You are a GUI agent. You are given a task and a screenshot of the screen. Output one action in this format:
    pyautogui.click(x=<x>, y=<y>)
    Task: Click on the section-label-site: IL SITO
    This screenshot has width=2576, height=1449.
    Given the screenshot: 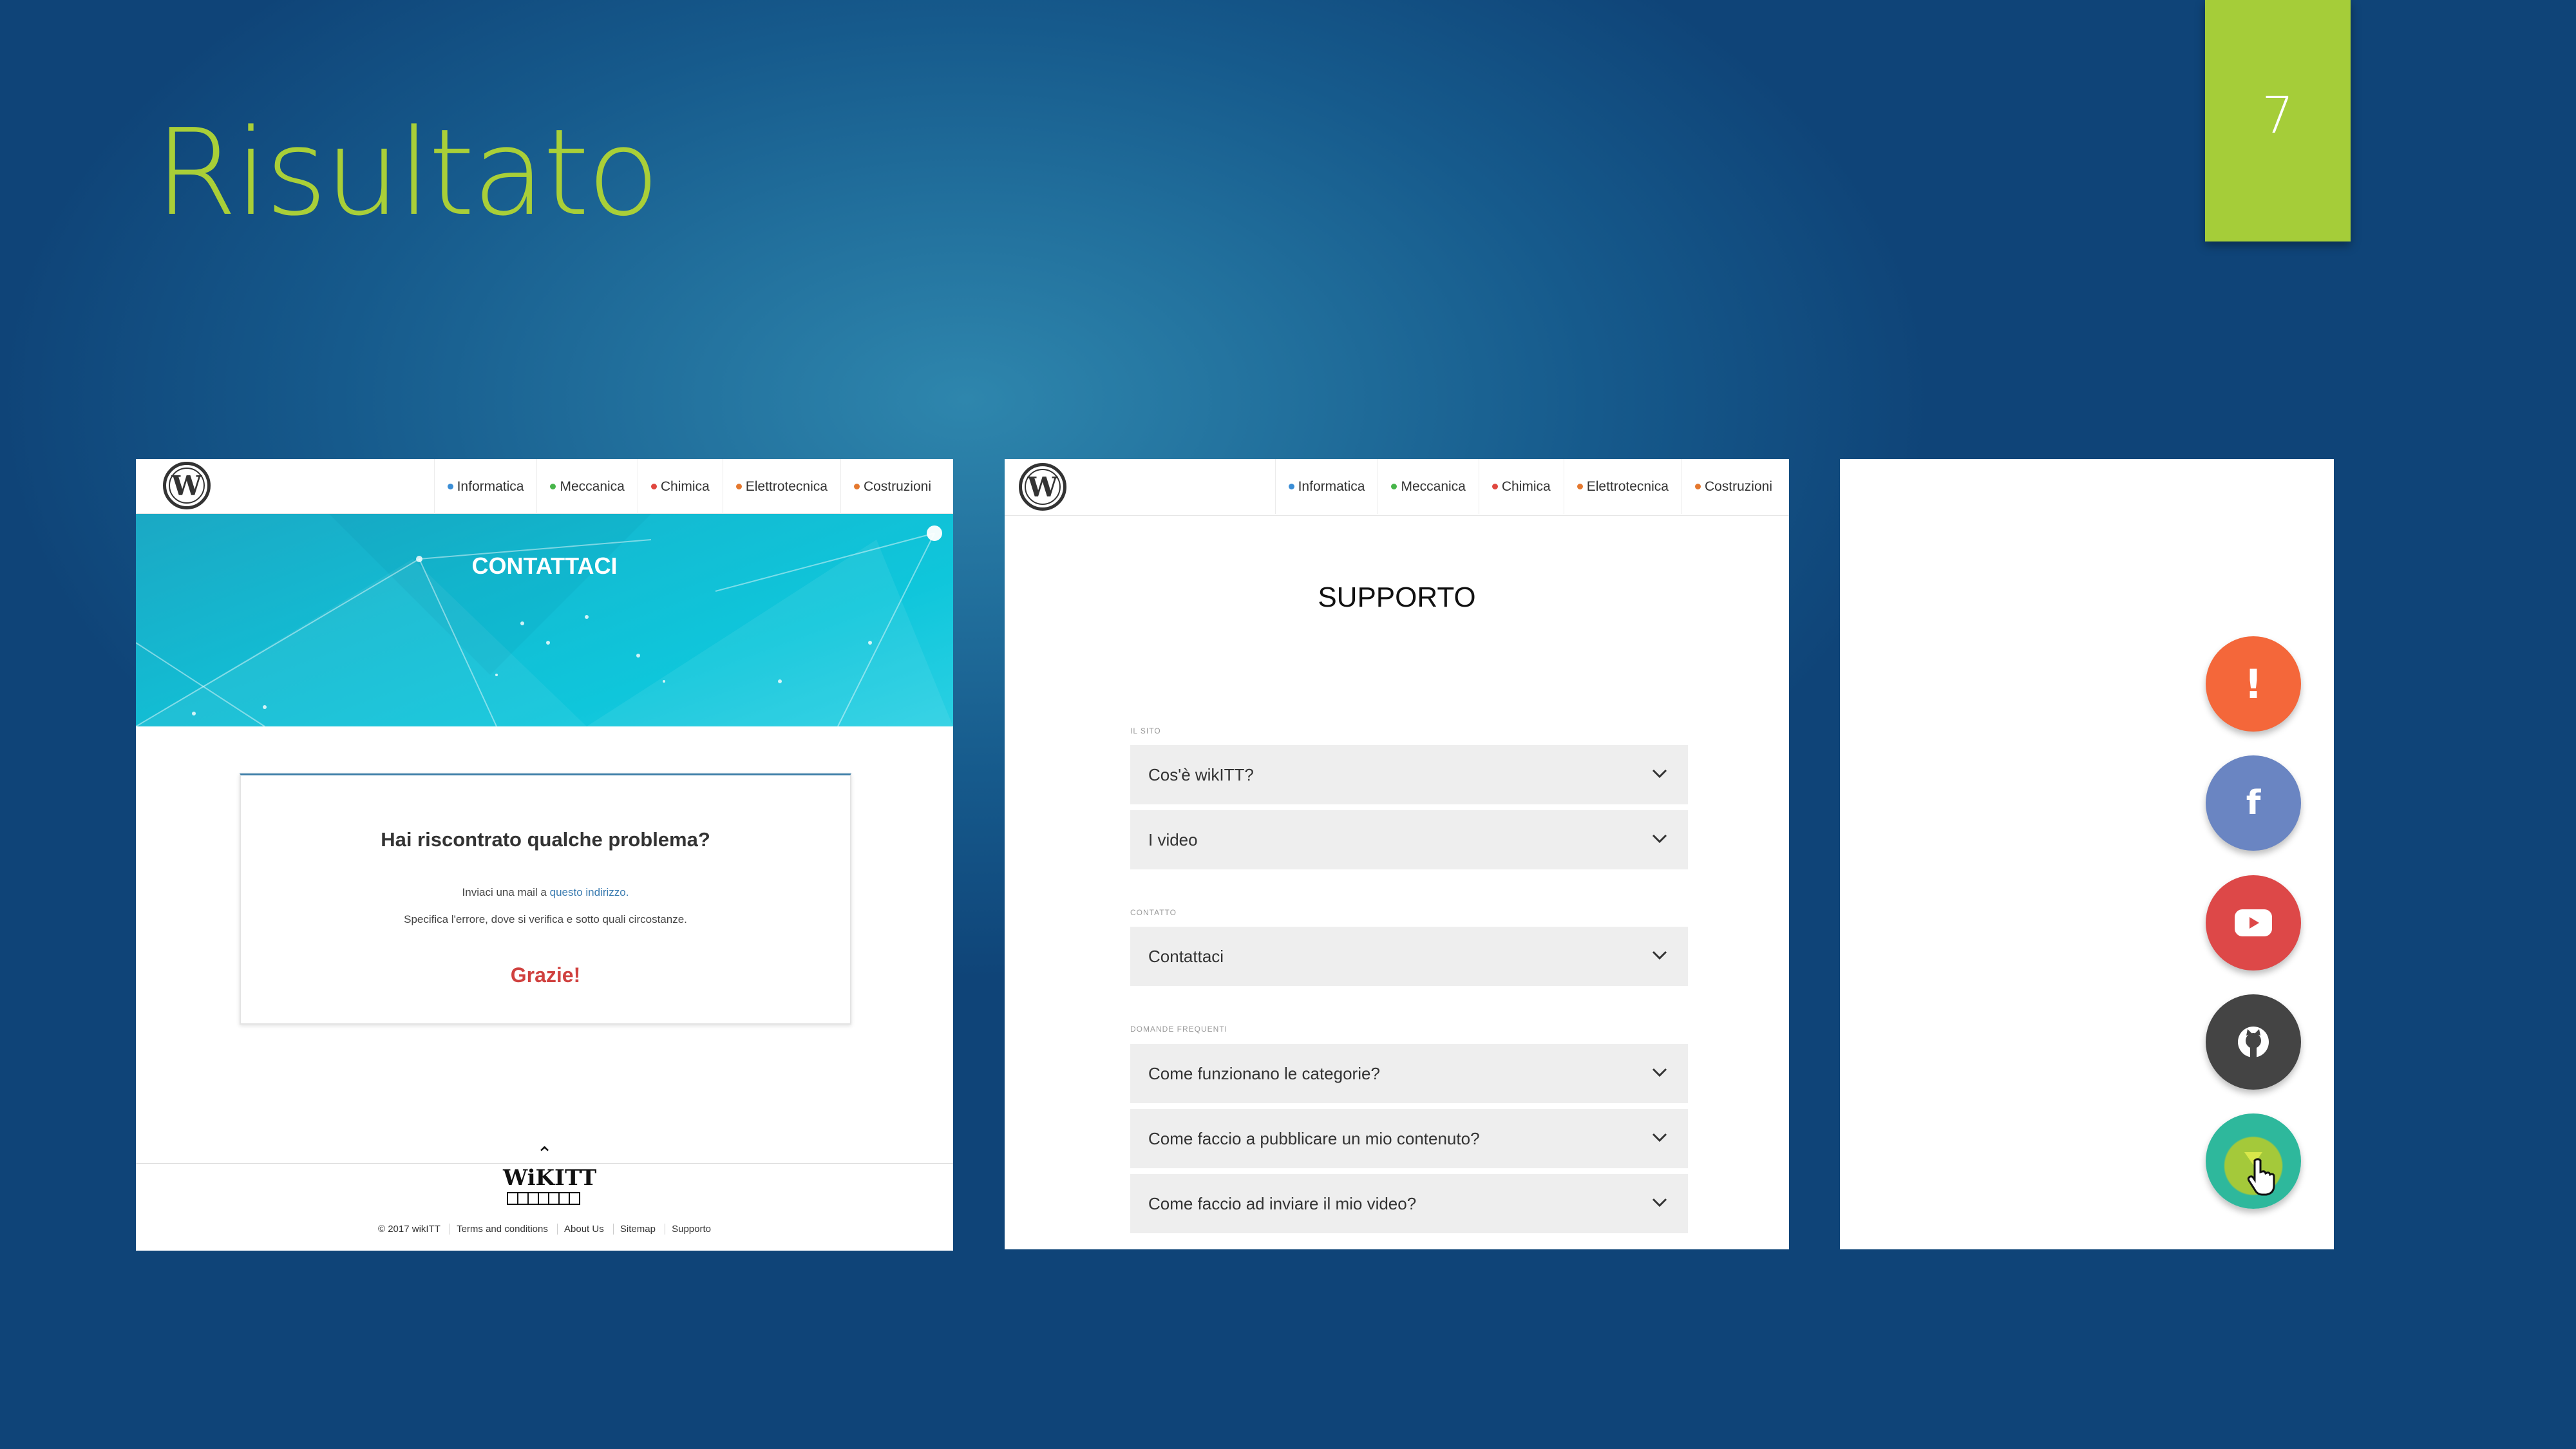 What is the action you would take?
    pyautogui.click(x=1145, y=730)
    